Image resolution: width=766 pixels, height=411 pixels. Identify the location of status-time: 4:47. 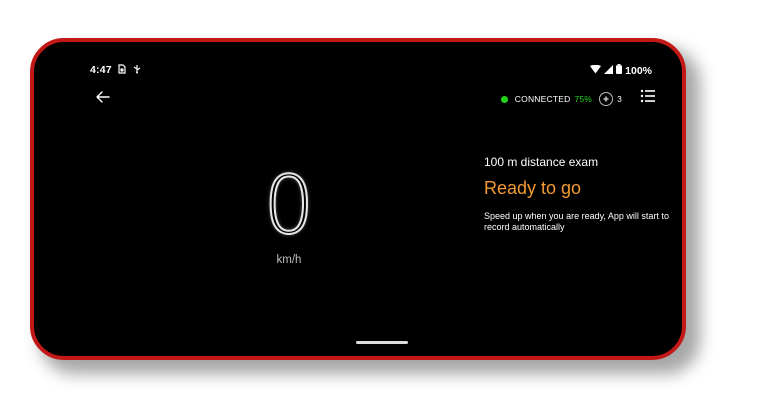
(101, 70).